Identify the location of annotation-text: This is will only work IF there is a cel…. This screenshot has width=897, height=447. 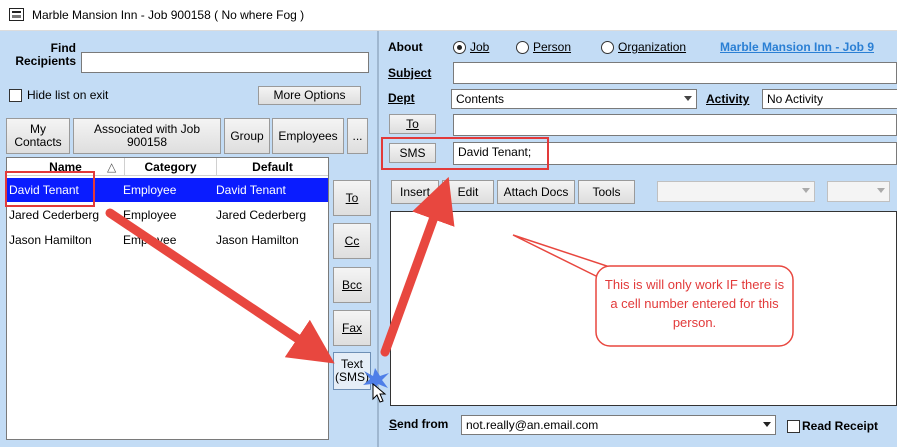
(694, 303).